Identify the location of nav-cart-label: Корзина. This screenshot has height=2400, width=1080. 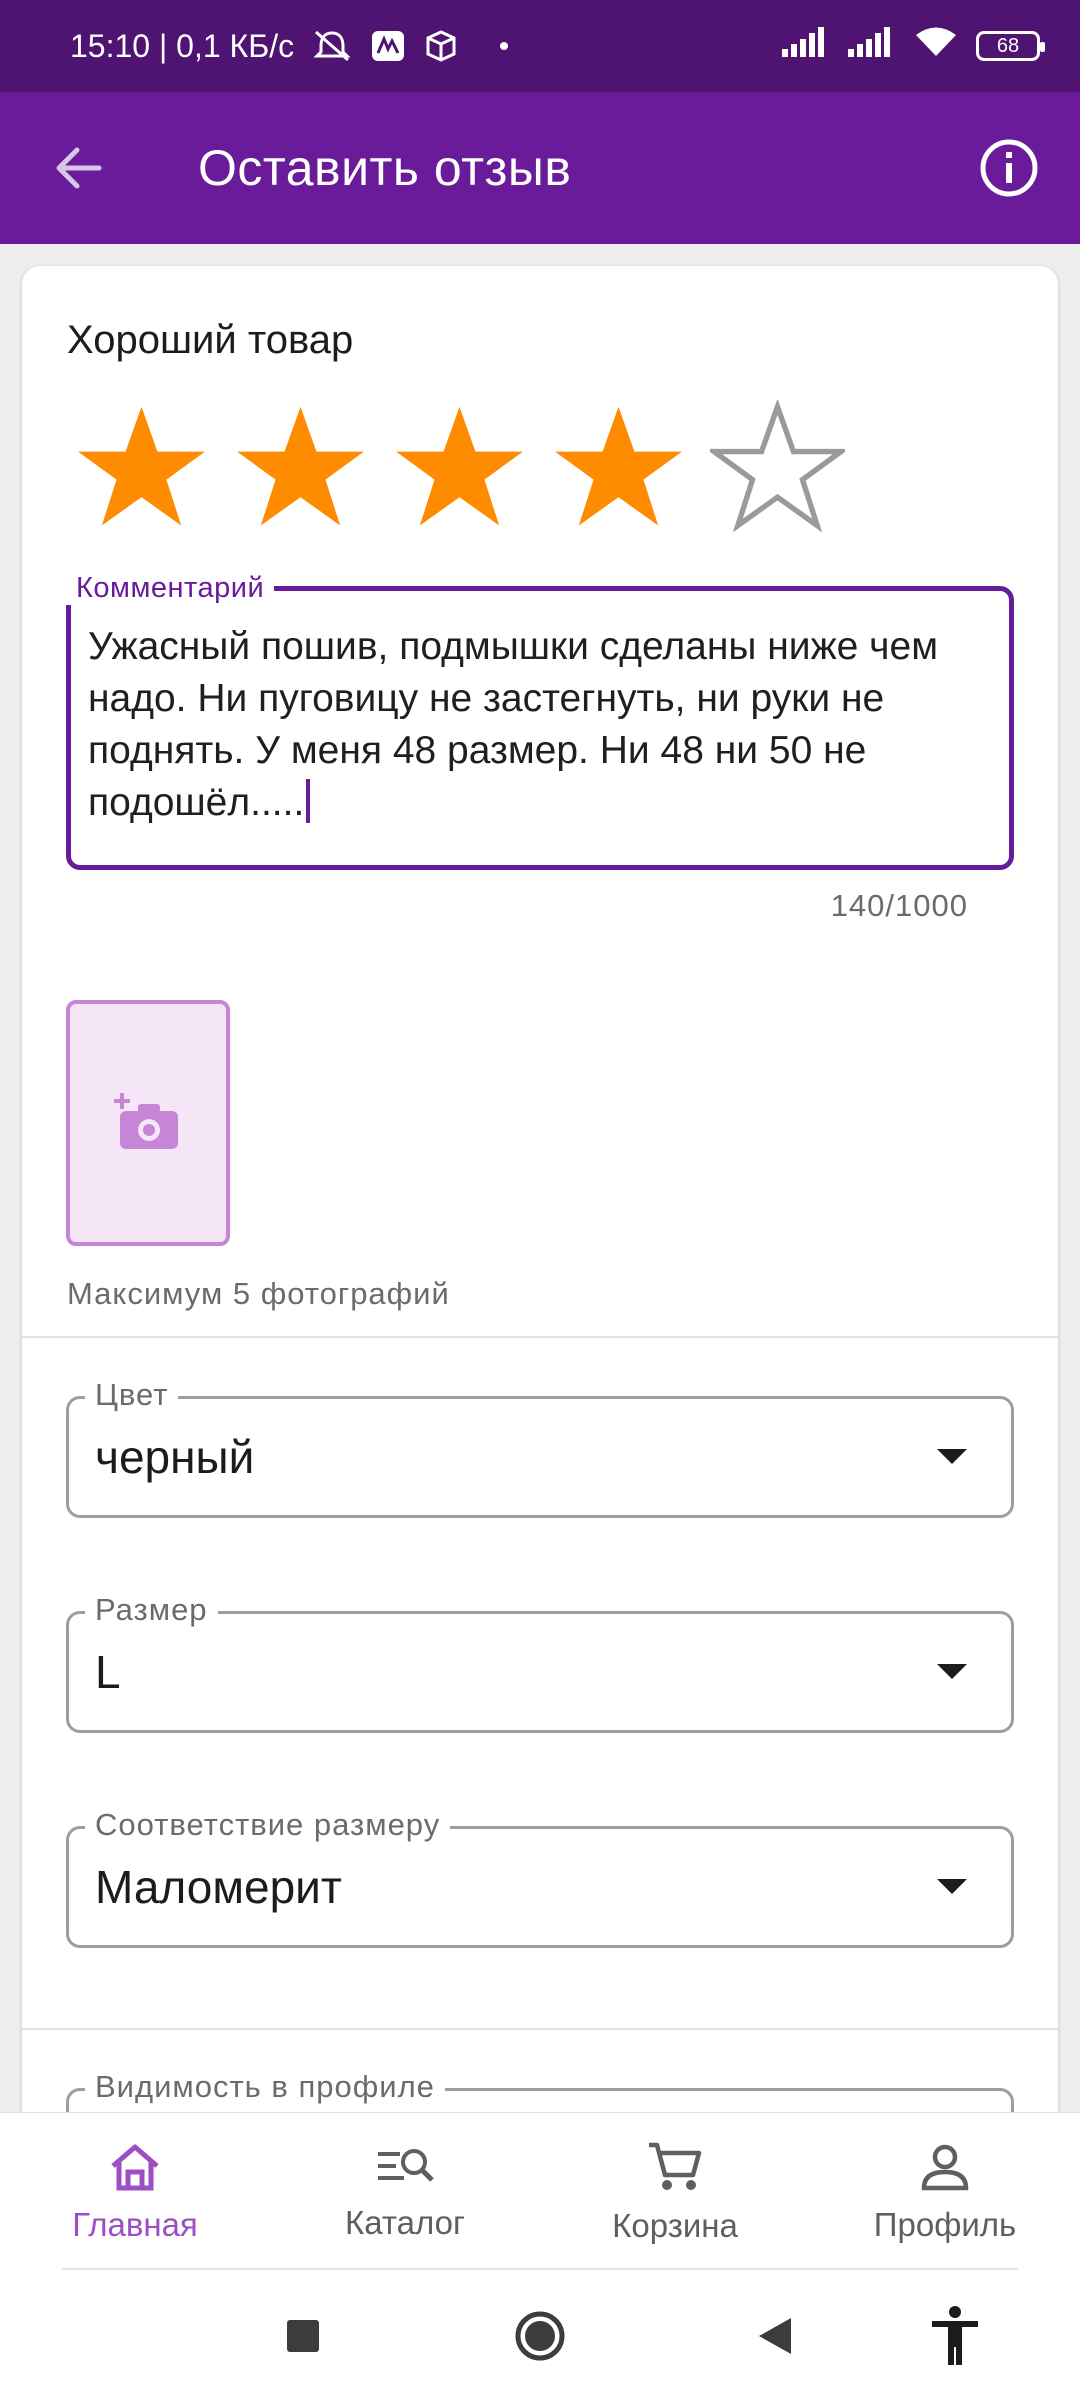
(675, 2225).